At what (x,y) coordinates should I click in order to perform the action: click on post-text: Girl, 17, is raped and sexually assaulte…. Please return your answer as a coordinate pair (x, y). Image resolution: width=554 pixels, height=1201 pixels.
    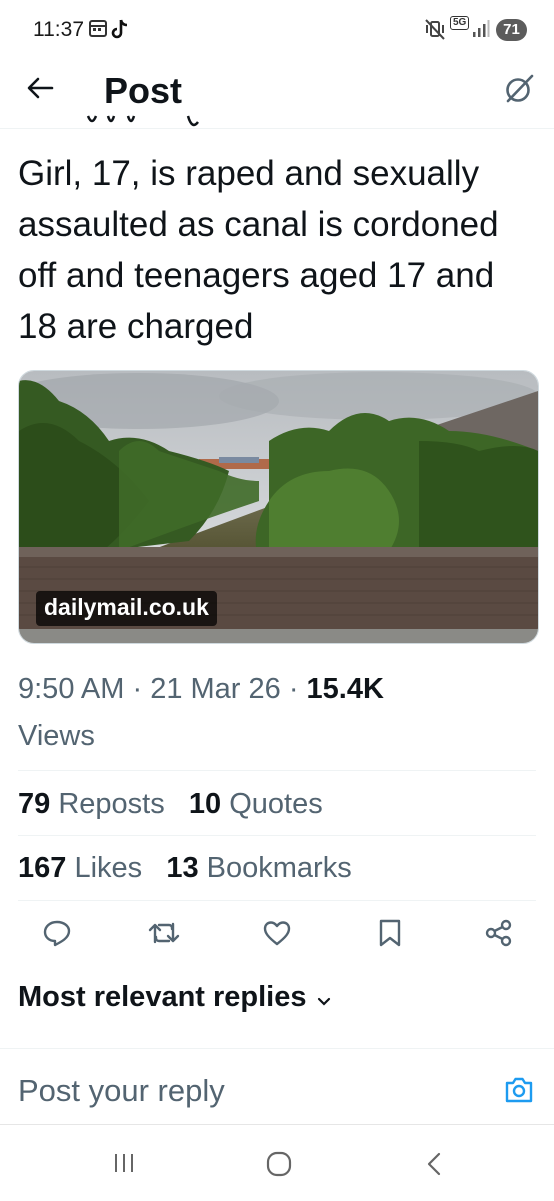
    Looking at the image, I should click on (258, 250).